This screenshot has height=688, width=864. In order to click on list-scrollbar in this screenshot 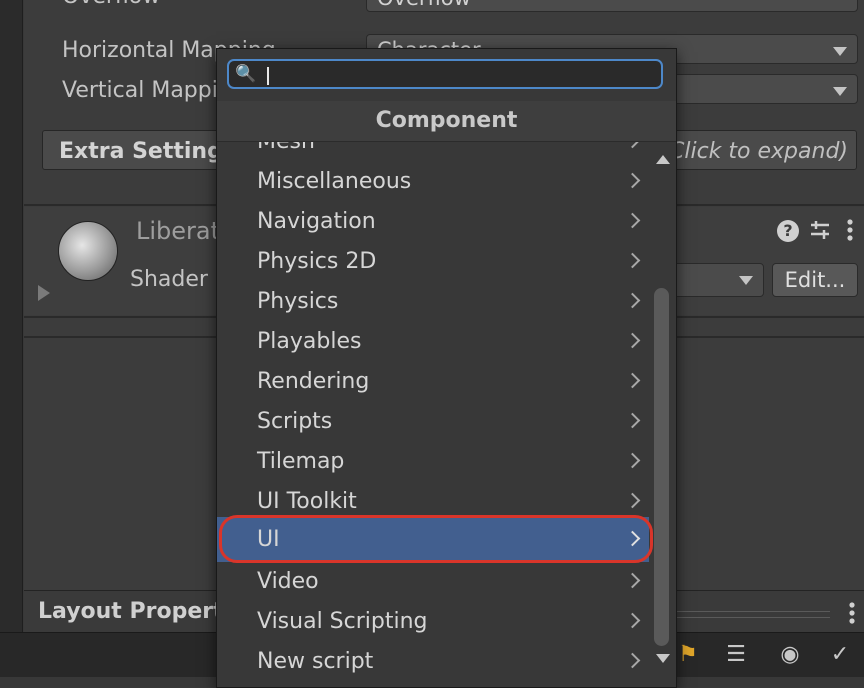, I will do `click(661, 408)`.